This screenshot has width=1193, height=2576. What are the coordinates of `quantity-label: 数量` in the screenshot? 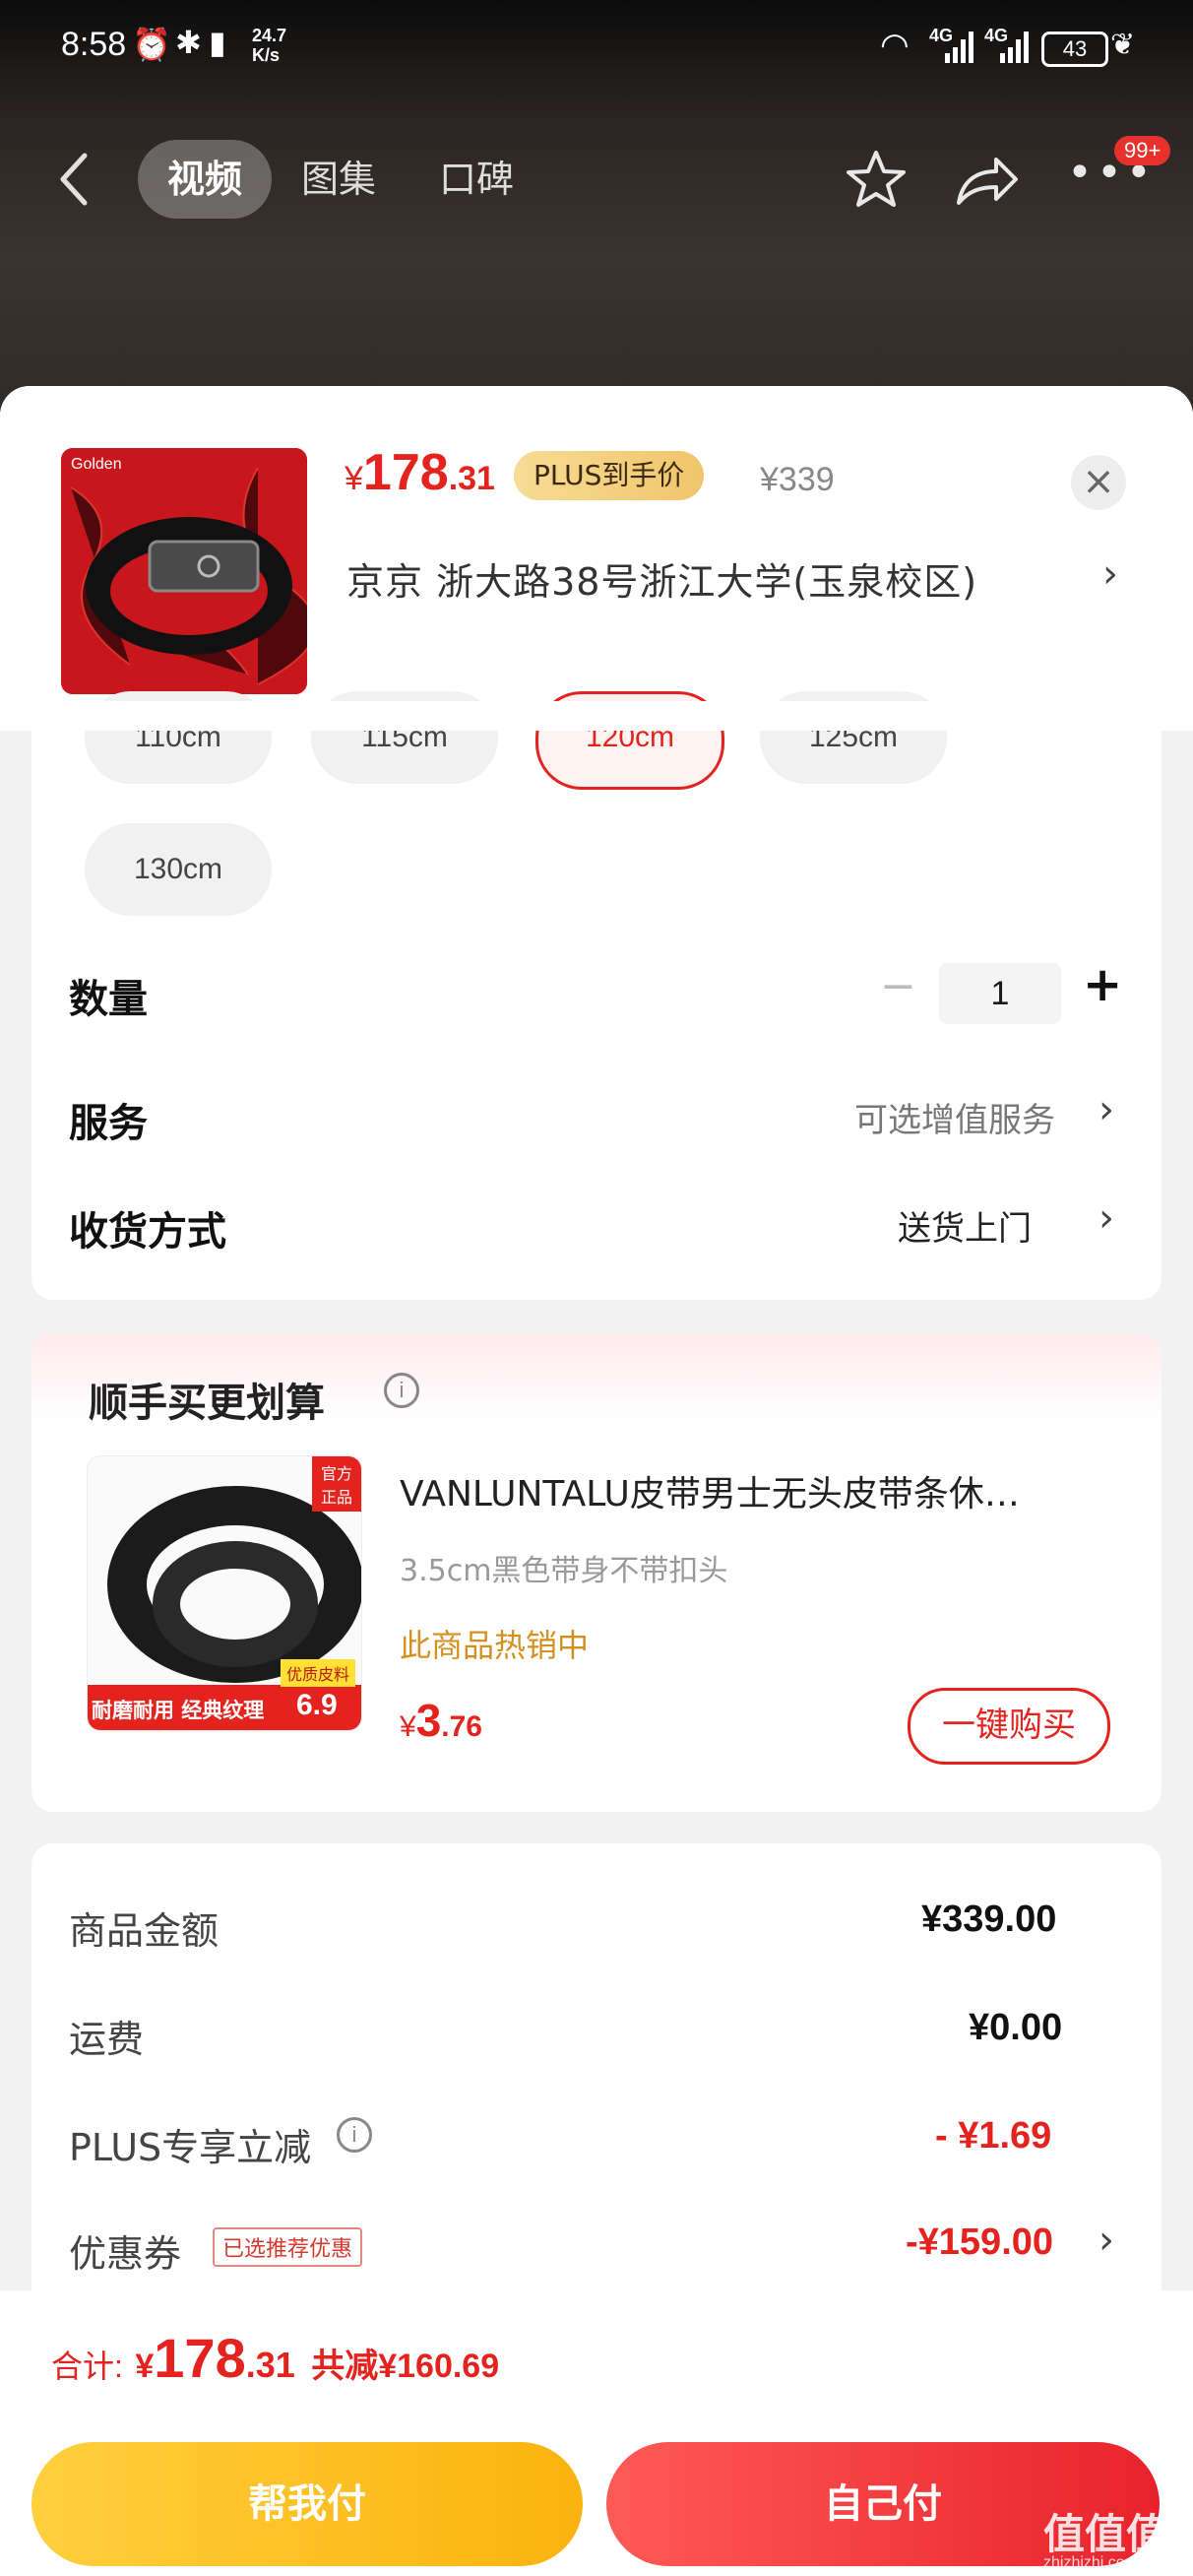 It's located at (108, 999).